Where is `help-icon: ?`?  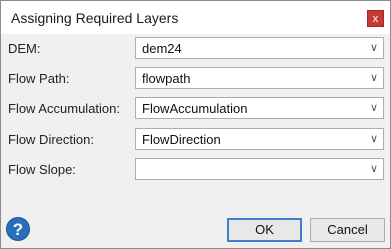 help-icon: ? is located at coordinates (18, 229).